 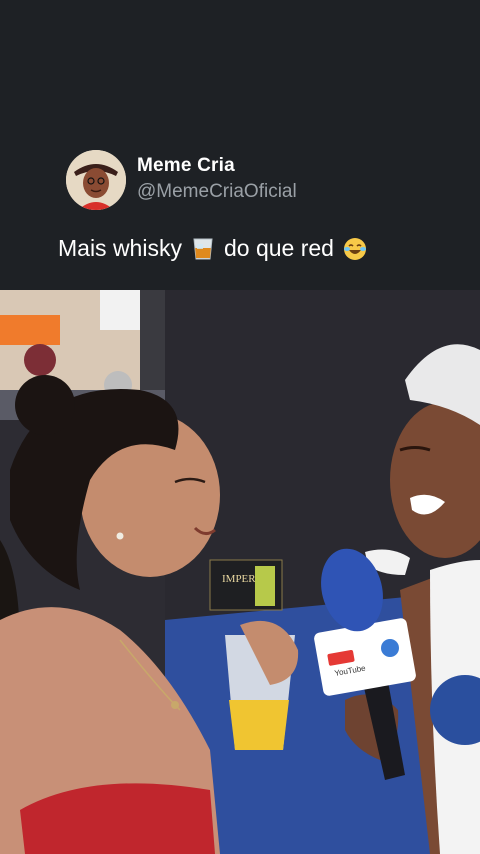 I want to click on post-text: Mais whisky do que red, so click(x=217, y=248).